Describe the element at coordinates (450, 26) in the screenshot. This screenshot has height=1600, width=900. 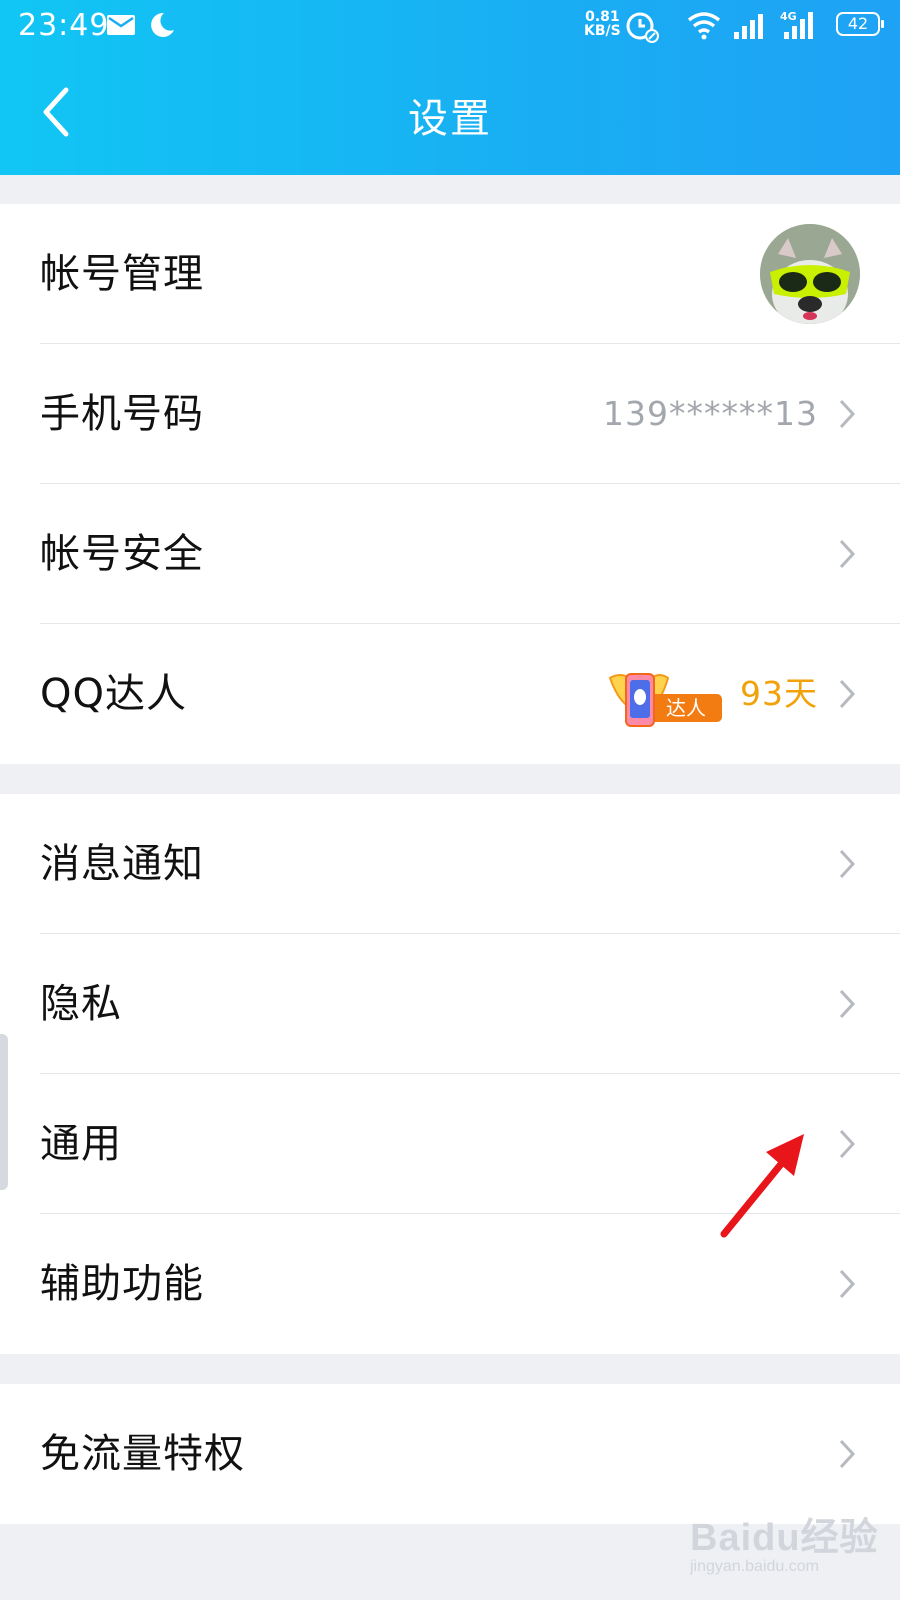
I see `status-bar: 23:49 0.81 KB/S 4G 42` at that location.